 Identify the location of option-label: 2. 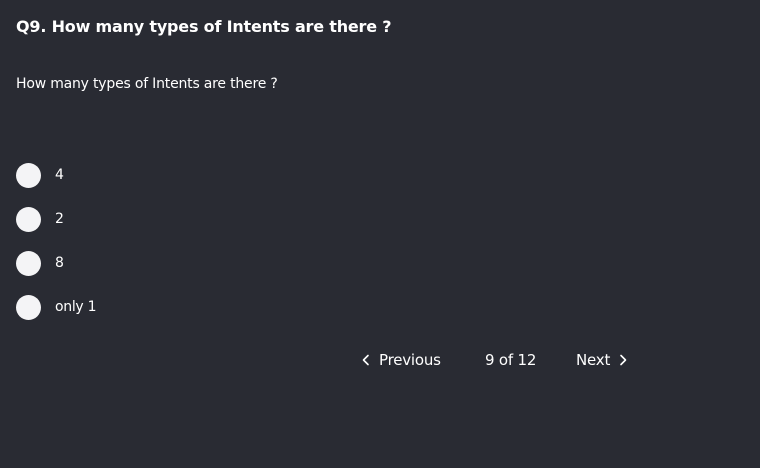
(59, 219).